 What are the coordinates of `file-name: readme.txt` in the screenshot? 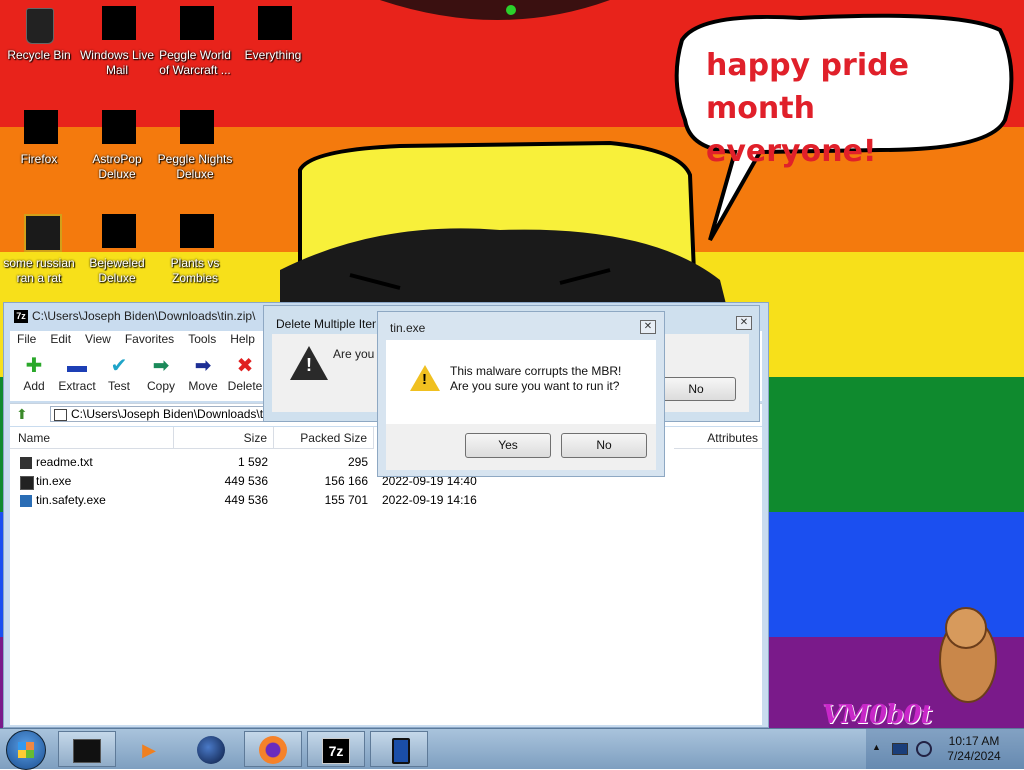 It's located at (64, 462).